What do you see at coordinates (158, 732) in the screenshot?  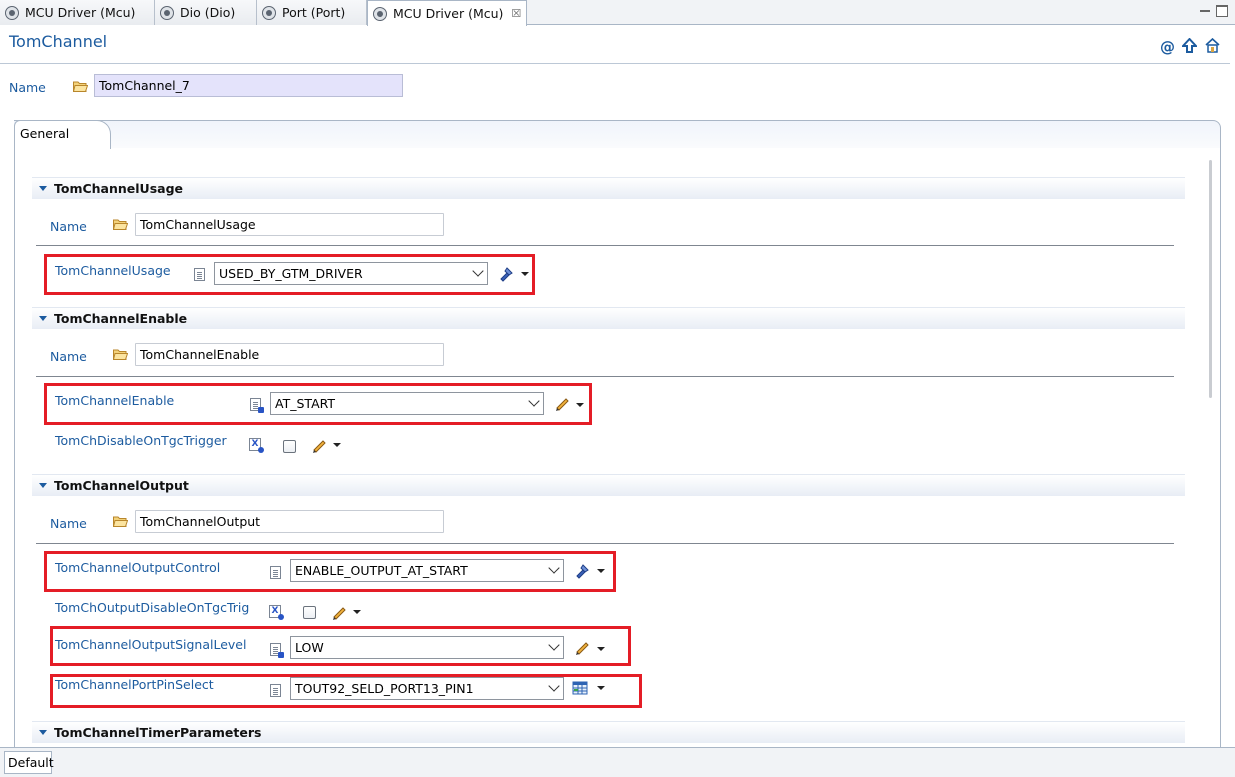 I see `section-title: TomChannelTimerParameters` at bounding box center [158, 732].